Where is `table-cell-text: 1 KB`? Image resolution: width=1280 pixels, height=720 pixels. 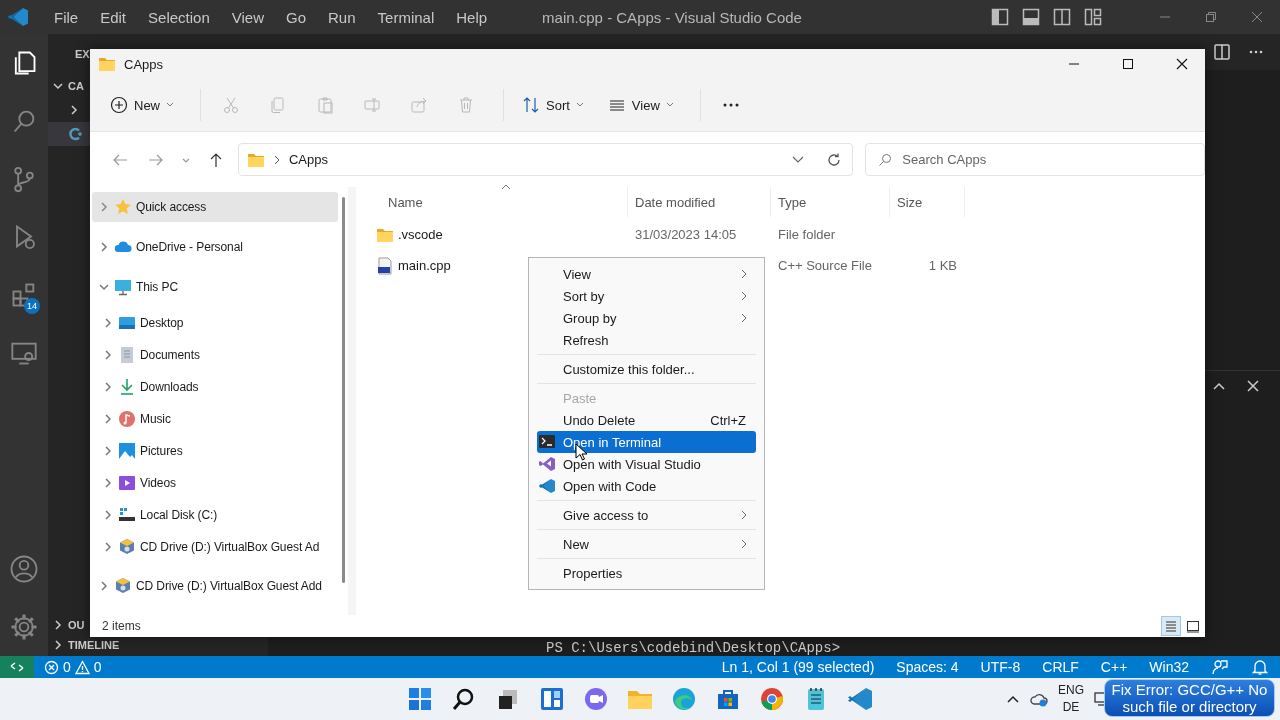
table-cell-text: 1 KB is located at coordinates (942, 265).